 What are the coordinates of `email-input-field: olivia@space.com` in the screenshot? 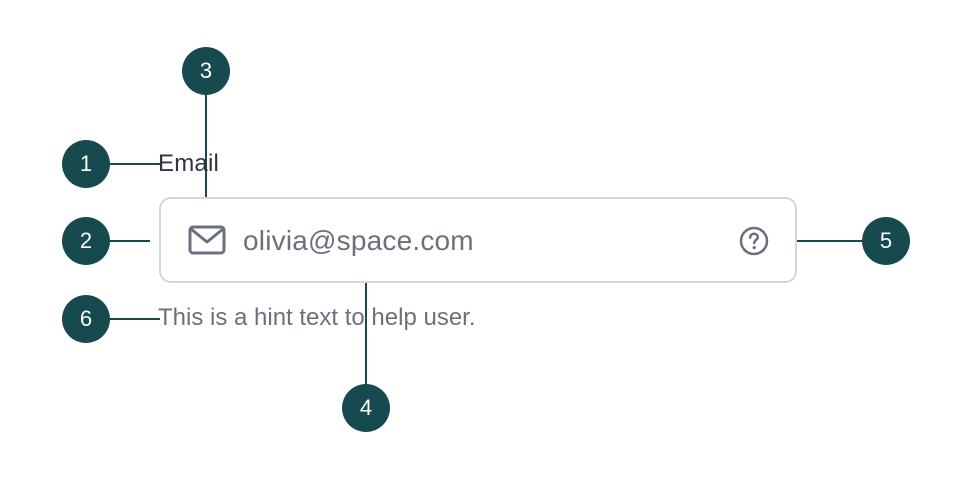 It's located at (478, 240).